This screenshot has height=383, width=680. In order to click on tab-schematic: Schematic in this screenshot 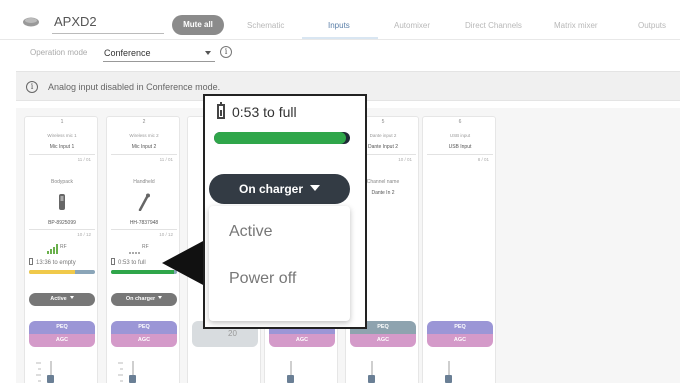, I will do `click(265, 25)`.